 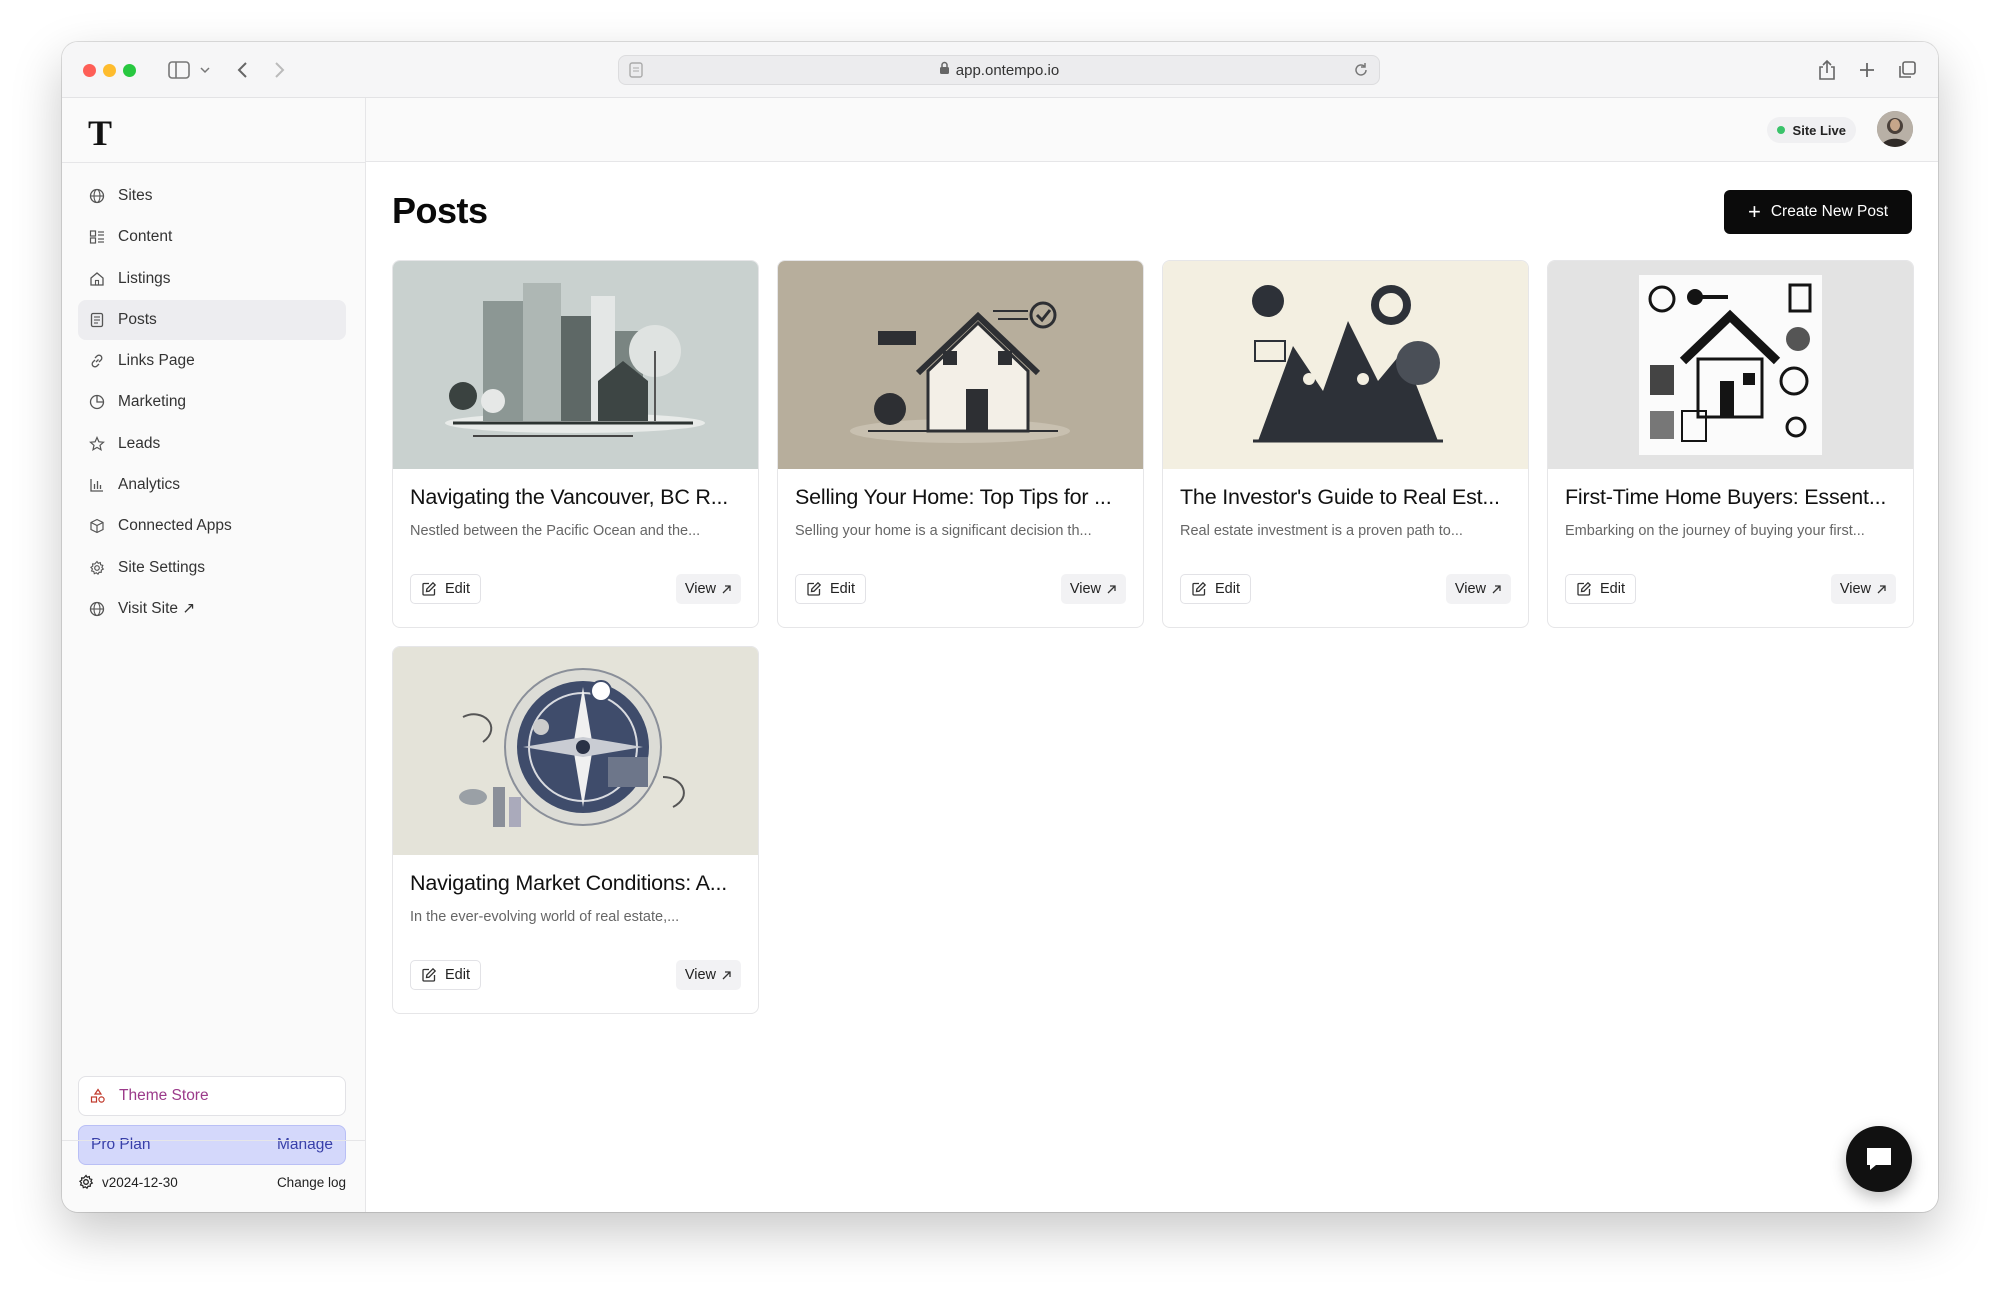 I want to click on cube-icon, so click(x=97, y=526).